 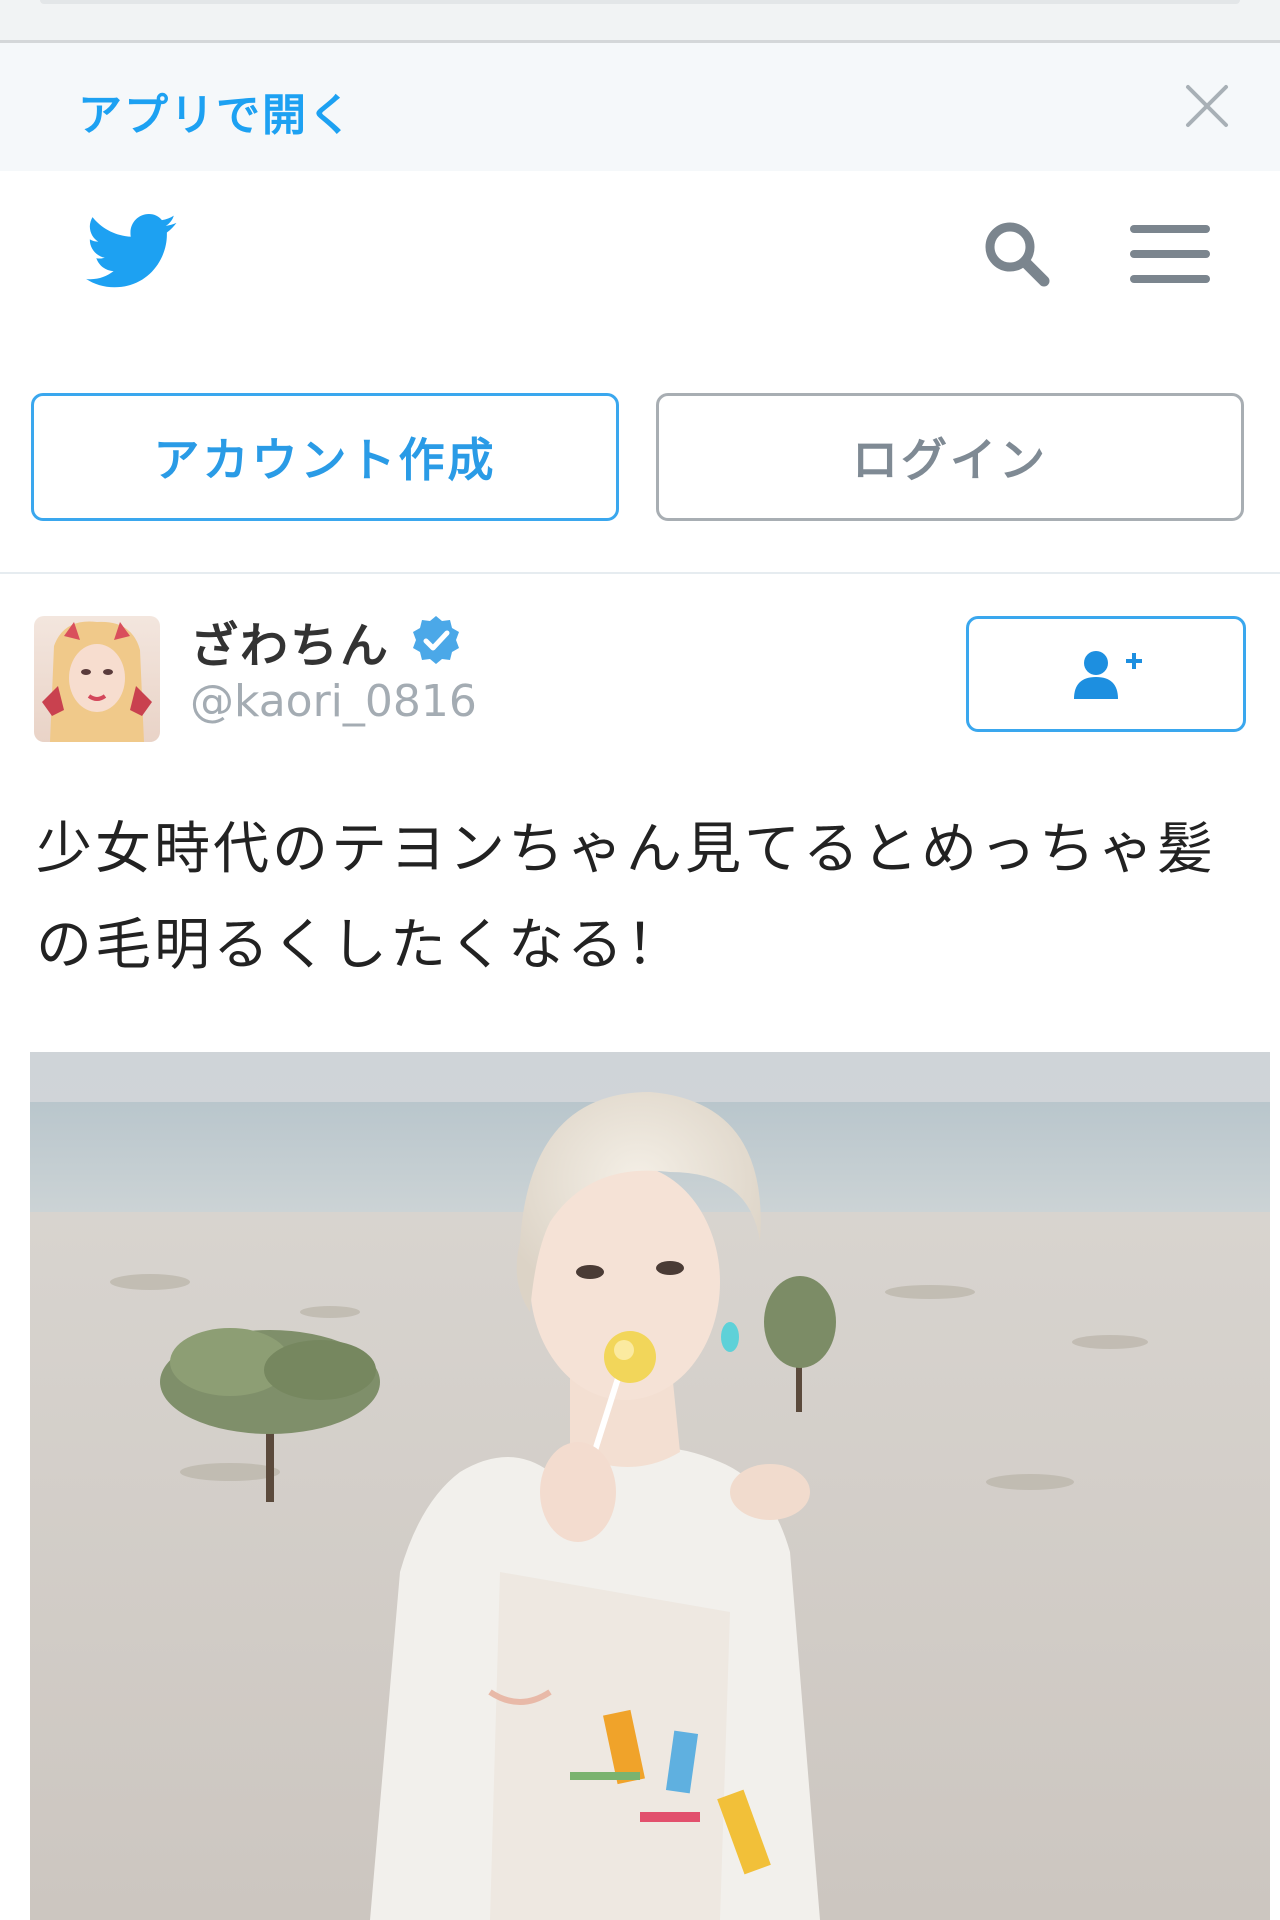 I want to click on top-strip-edge, so click(x=640, y=2).